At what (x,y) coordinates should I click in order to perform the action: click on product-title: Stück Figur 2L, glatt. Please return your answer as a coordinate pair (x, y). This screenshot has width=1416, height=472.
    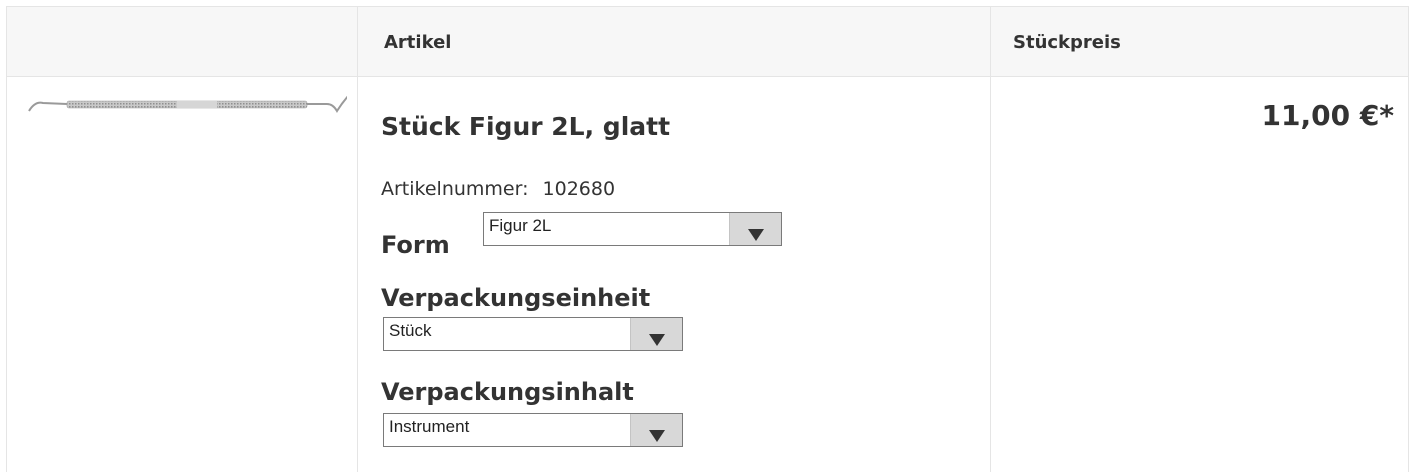
    Looking at the image, I should click on (525, 126).